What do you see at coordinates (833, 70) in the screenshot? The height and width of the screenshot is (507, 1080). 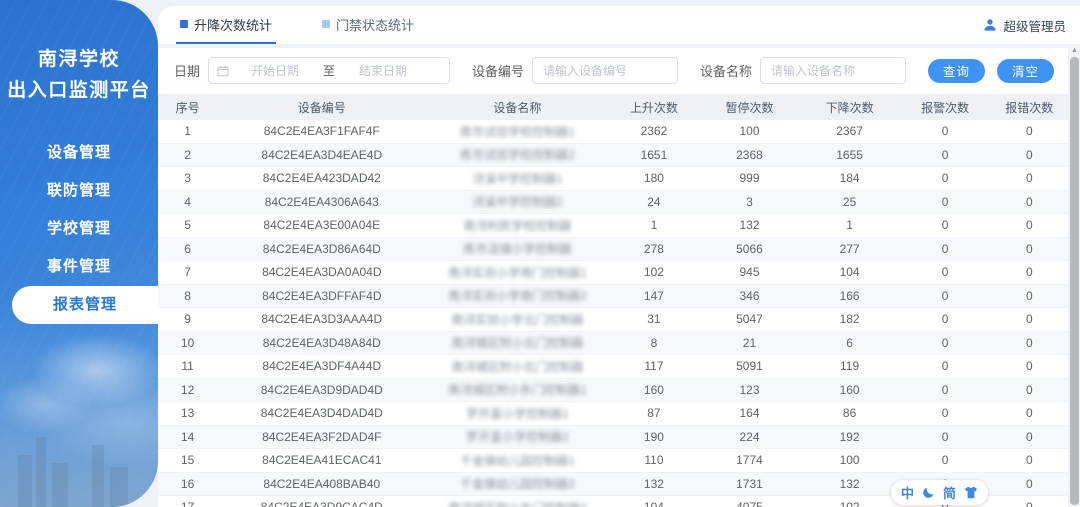 I see `device-name-input` at bounding box center [833, 70].